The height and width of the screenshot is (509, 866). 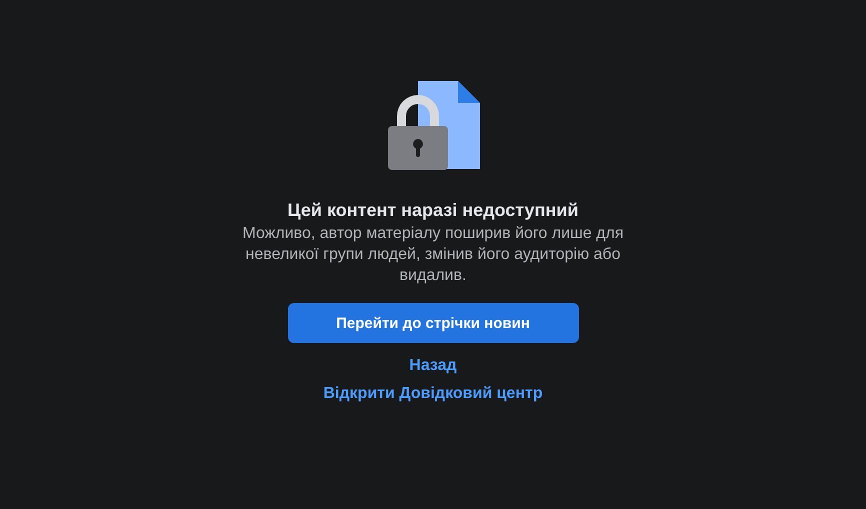 I want to click on locked-document-icon, so click(x=434, y=126).